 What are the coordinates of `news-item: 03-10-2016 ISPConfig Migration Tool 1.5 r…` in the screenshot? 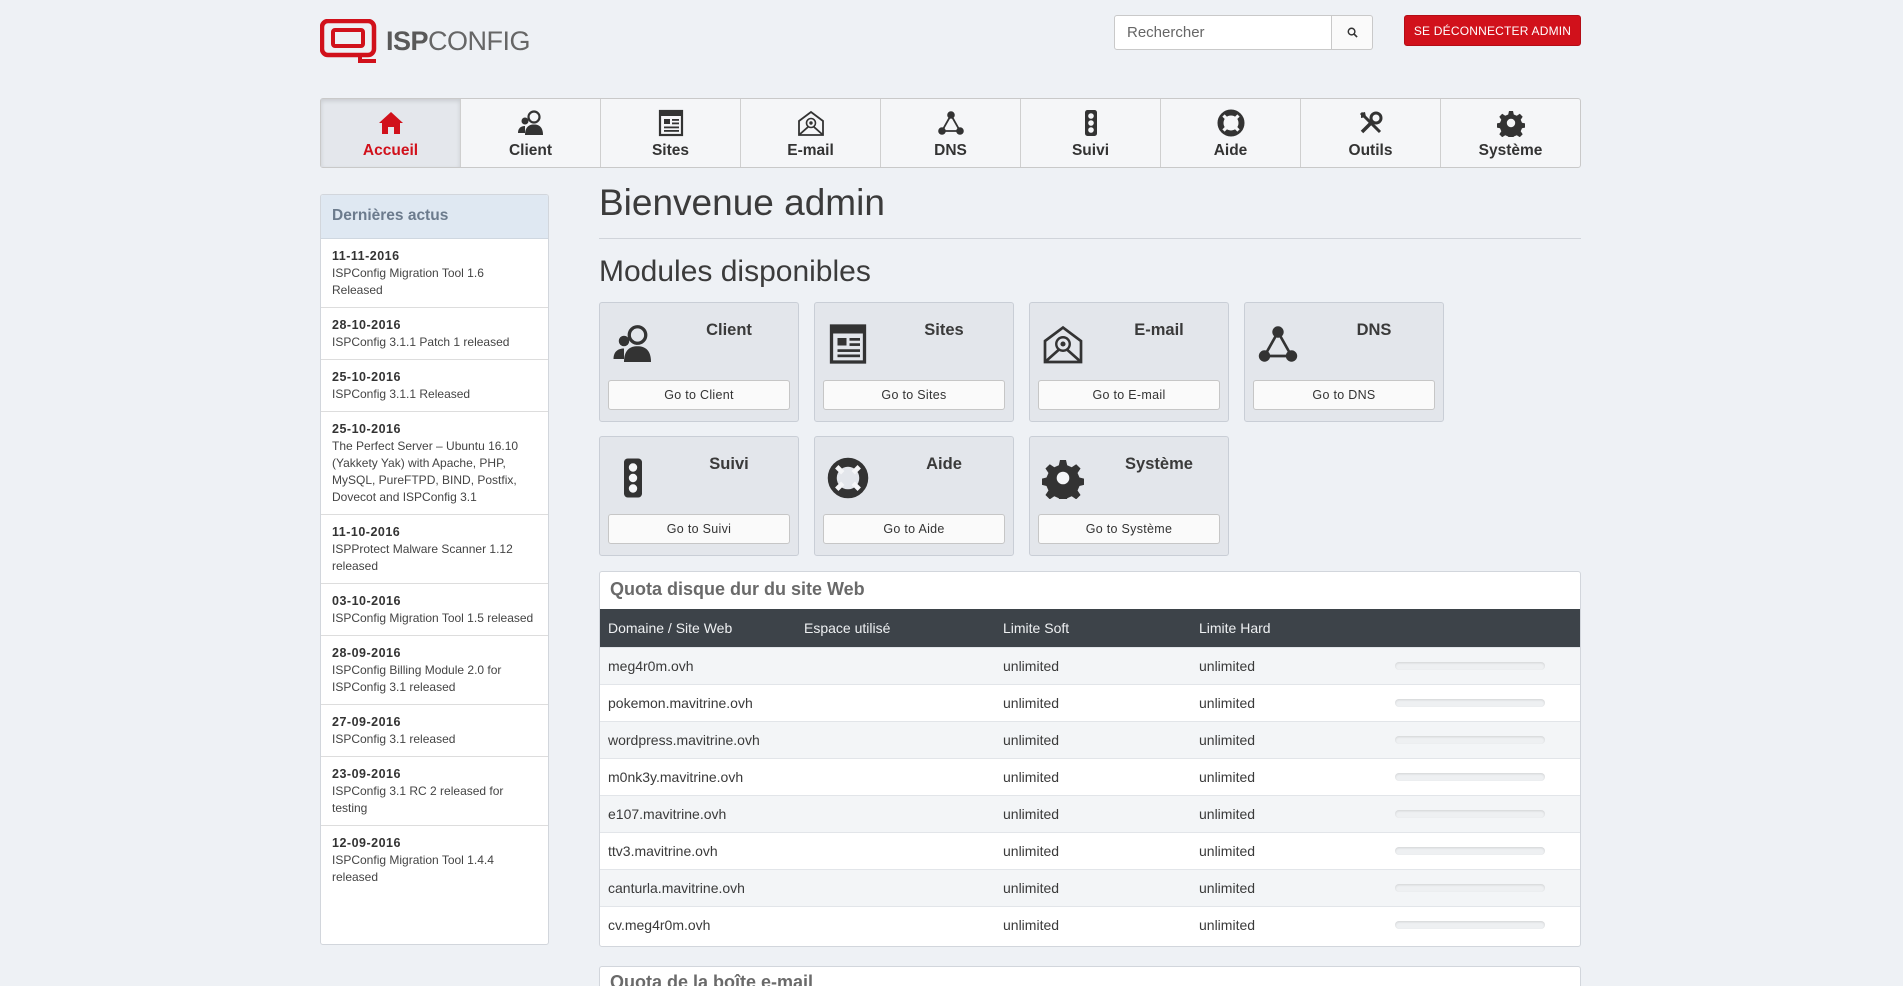 It's located at (434, 610).